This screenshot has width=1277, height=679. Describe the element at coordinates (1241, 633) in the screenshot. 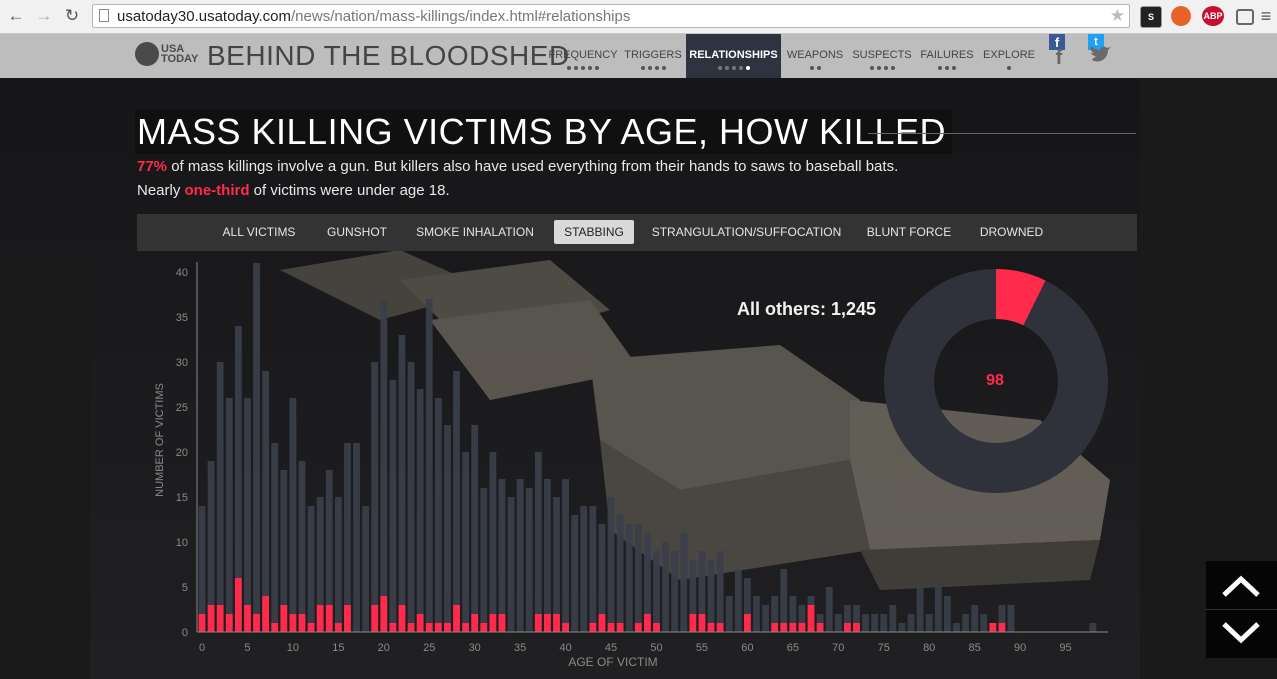

I see `scroll-down-button` at that location.